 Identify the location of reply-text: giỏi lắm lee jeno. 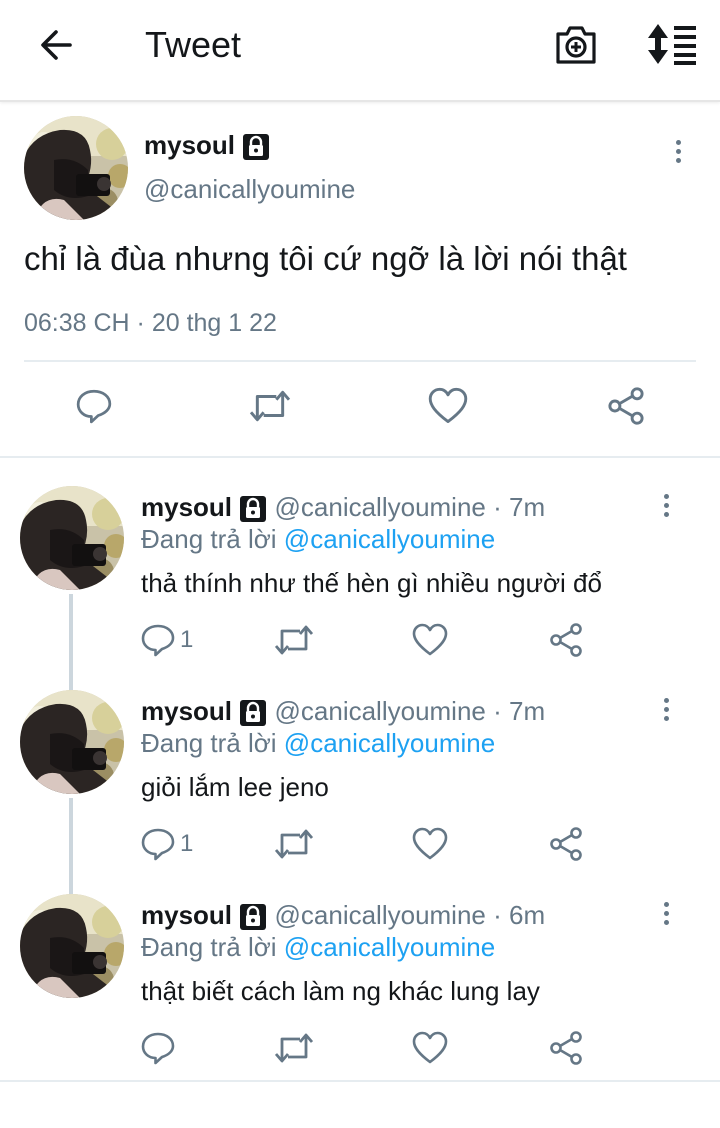
(235, 787).